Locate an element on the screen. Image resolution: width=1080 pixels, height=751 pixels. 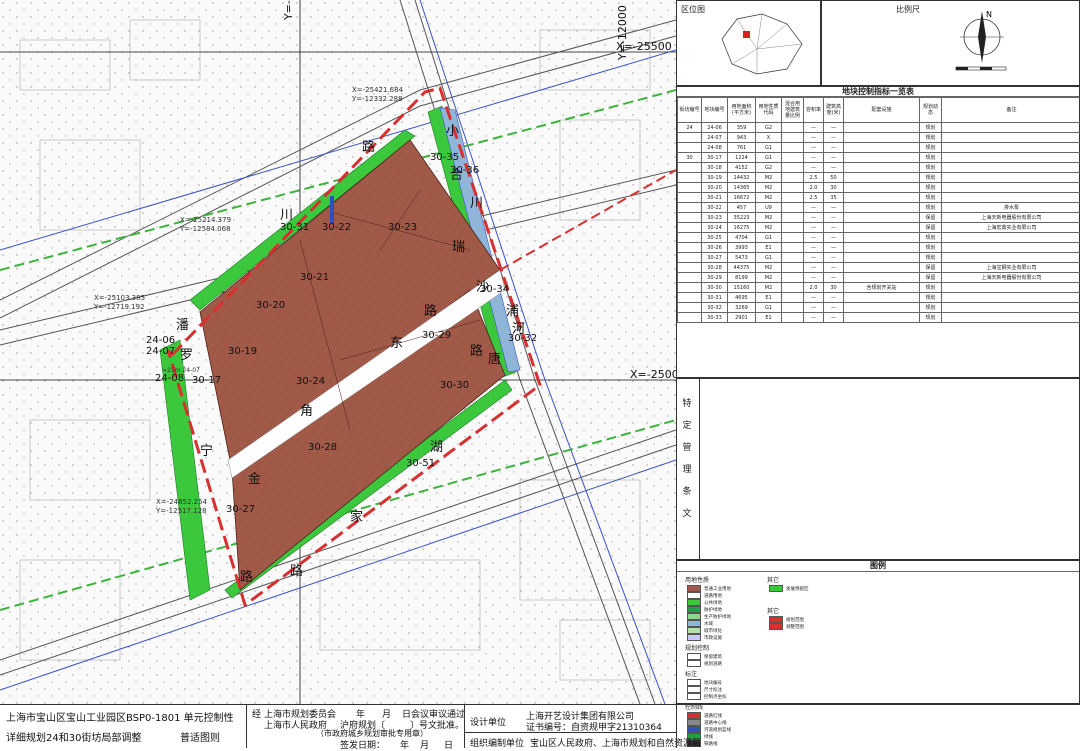
table-row: 30-2416275M2——保留上海宏鼎实业有限公司 is located at coordinates (879, 228).